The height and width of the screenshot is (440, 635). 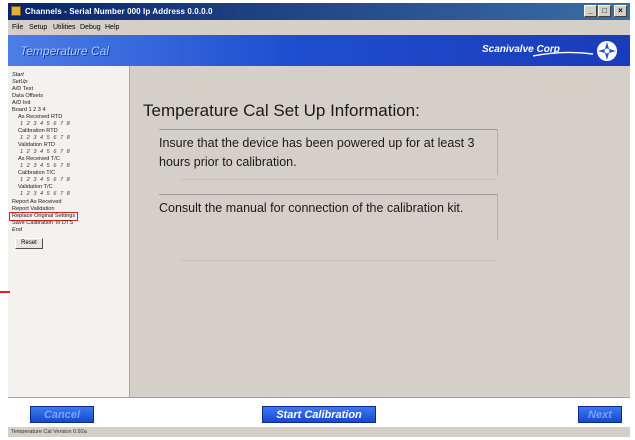 What do you see at coordinates (64, 51) in the screenshot?
I see `banner-title: Temperature Cal` at bounding box center [64, 51].